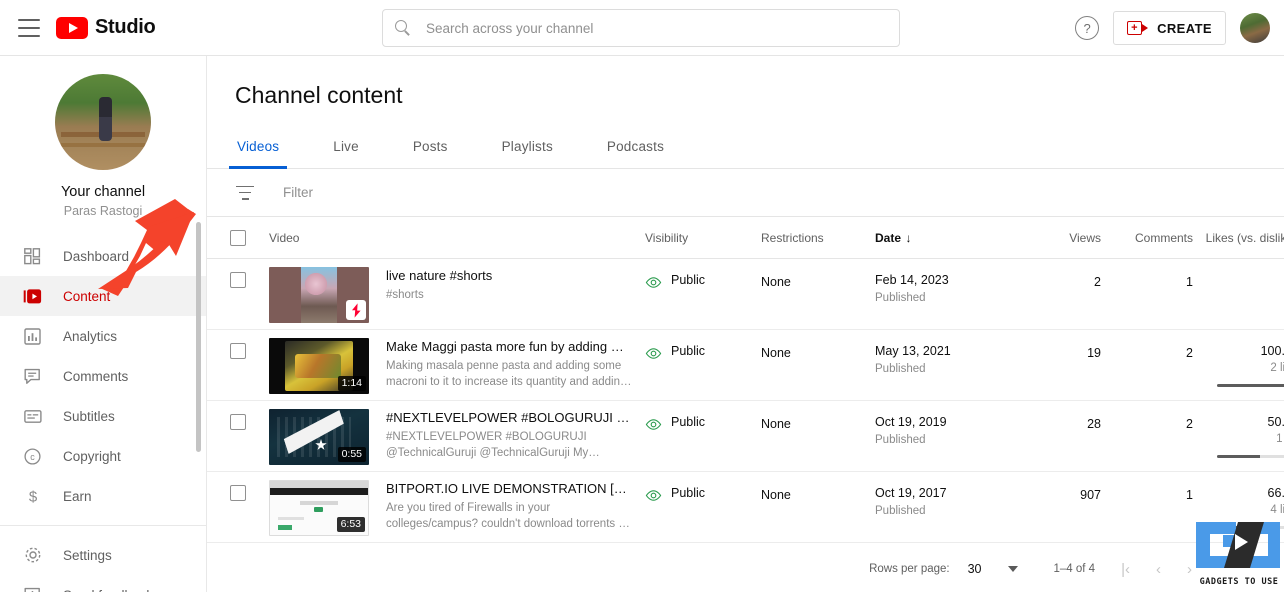 The height and width of the screenshot is (592, 1284). I want to click on tab-label: Playlists, so click(527, 146).